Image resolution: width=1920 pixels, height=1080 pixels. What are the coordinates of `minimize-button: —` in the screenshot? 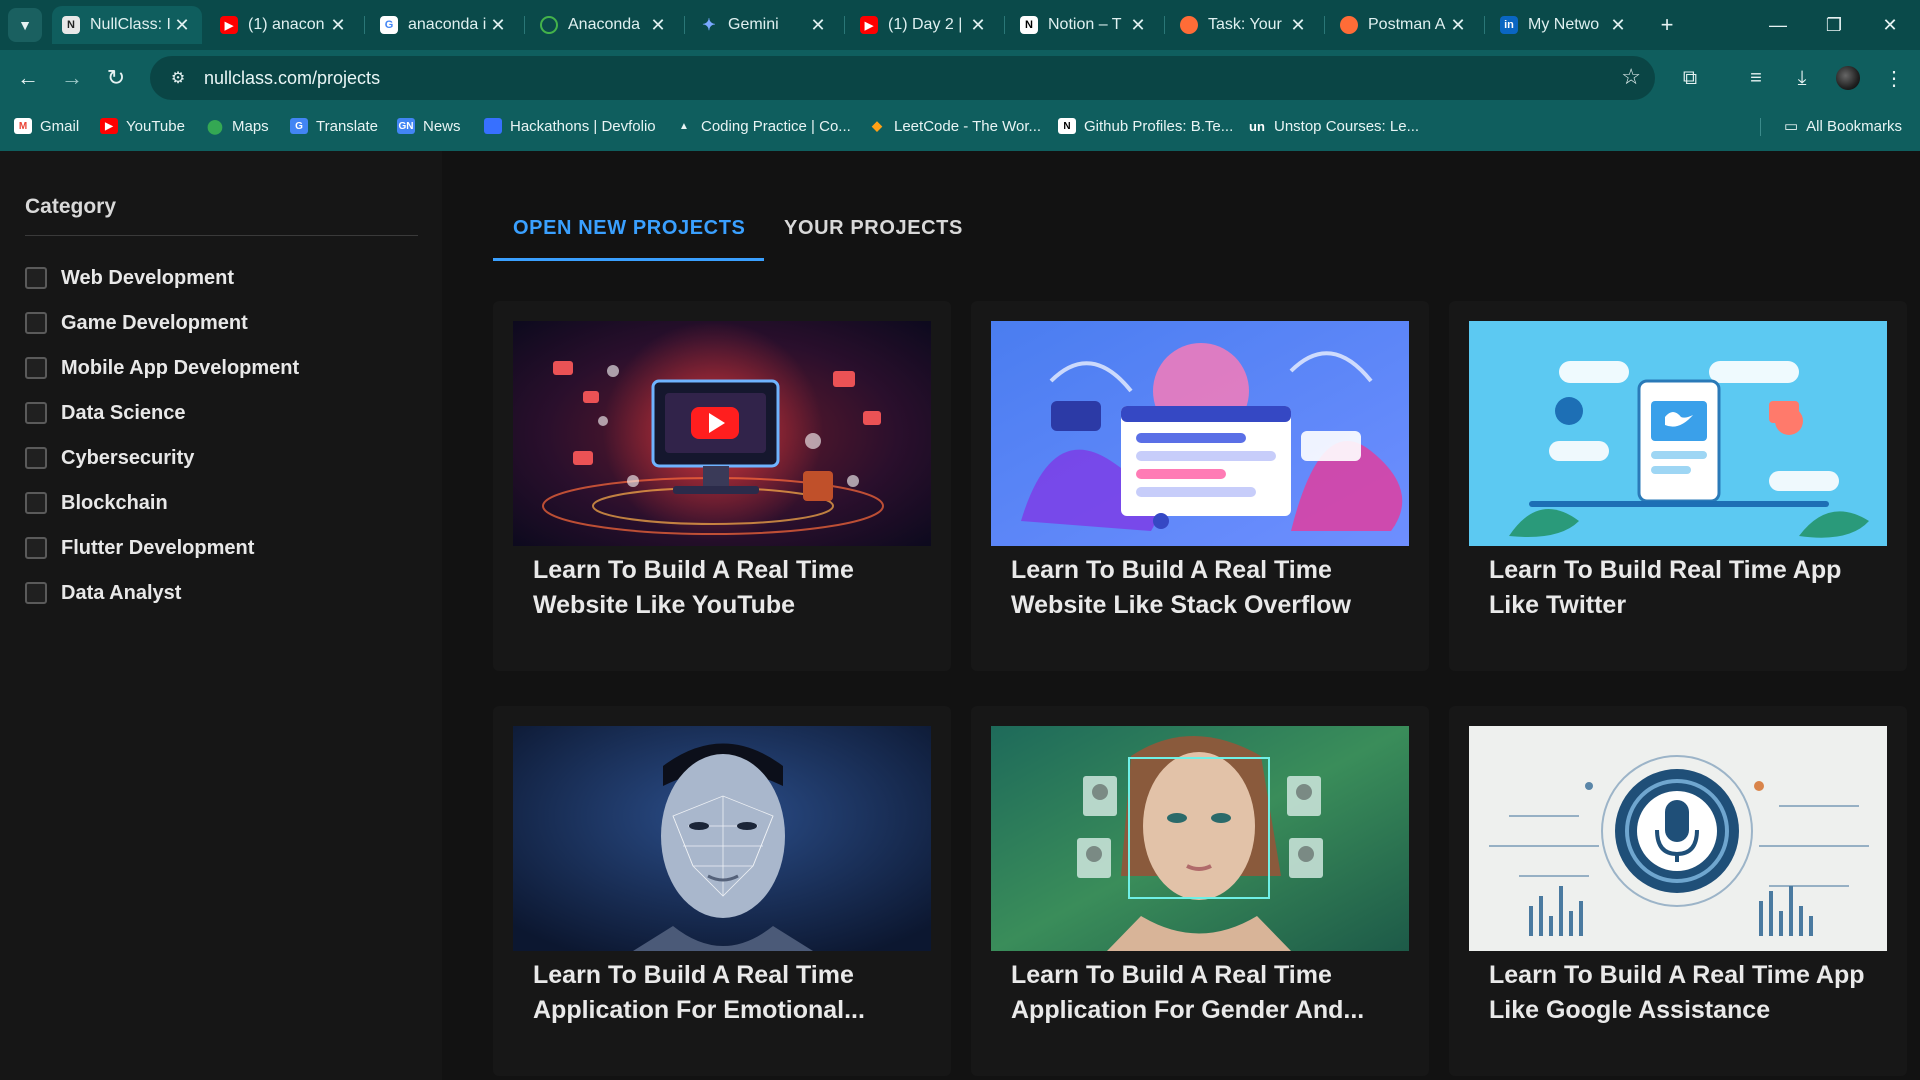 It's located at (1778, 25).